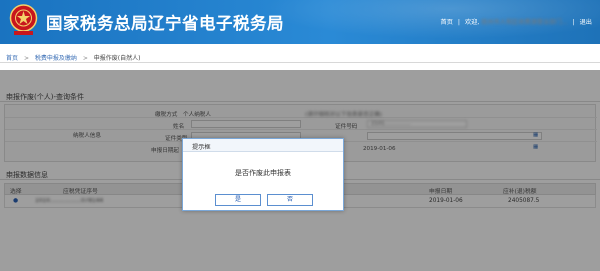  I want to click on tax-bureau-emblem-icon, so click(23, 19).